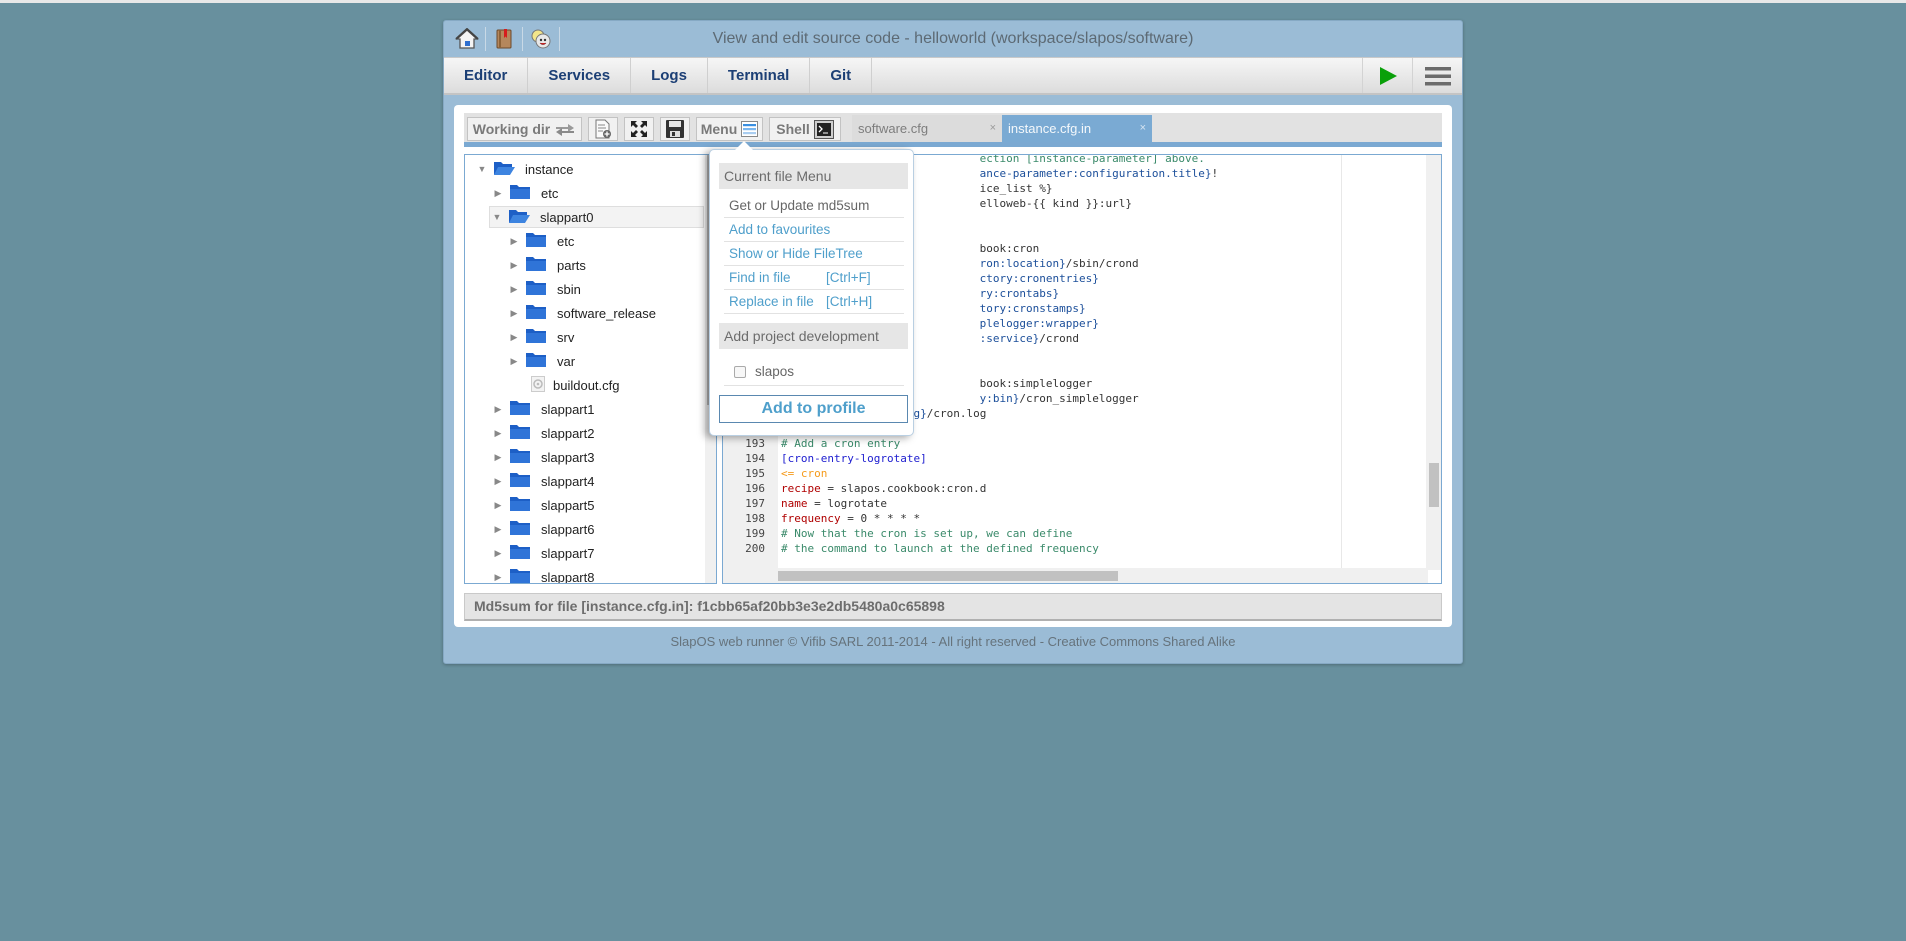 This screenshot has width=1906, height=941. What do you see at coordinates (1073, 518) in the screenshot?
I see `code-line: 198 frequency = 0 * * * *` at bounding box center [1073, 518].